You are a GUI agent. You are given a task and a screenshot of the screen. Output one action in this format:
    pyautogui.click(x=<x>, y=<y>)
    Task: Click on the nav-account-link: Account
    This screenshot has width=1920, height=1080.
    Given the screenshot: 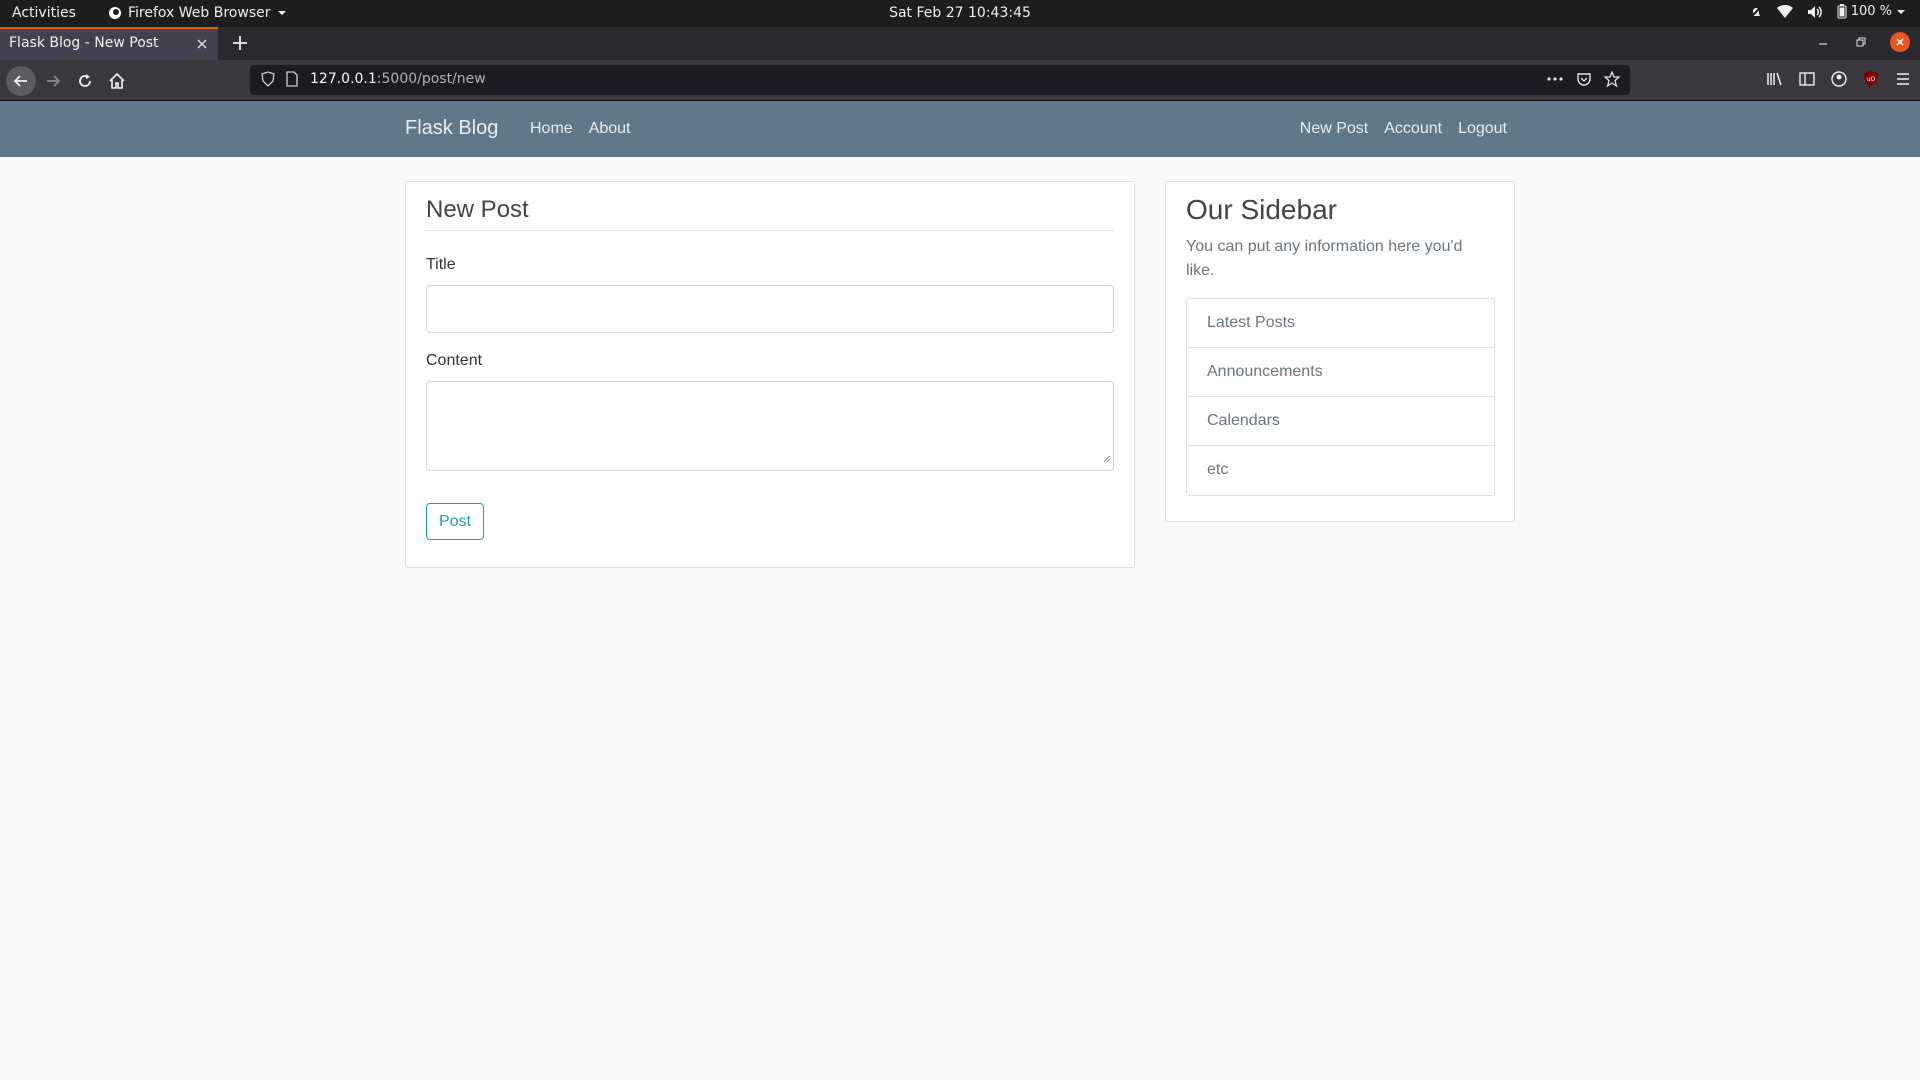 What is the action you would take?
    pyautogui.click(x=1413, y=129)
    